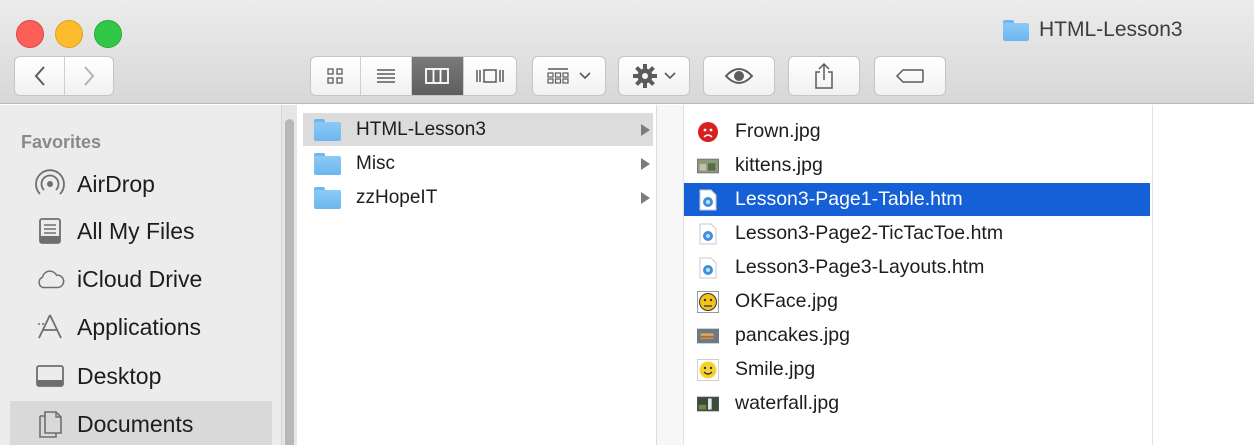 This screenshot has width=1254, height=445. I want to click on navigation-buttons, so click(64, 76).